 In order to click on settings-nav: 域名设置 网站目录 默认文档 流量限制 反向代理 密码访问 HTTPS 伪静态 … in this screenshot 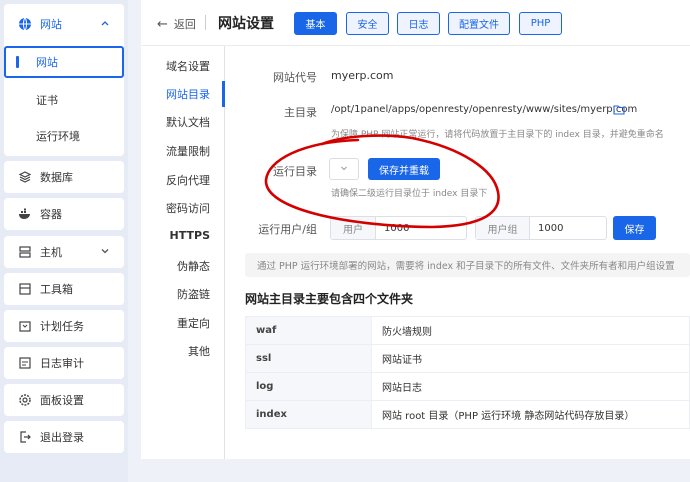, I will do `click(183, 252)`.